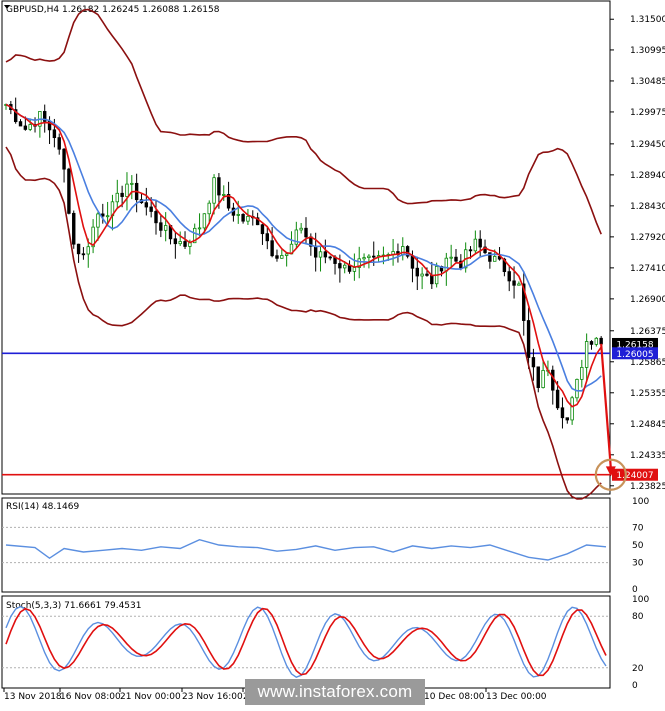 Image resolution: width=665 pixels, height=711 pixels. Describe the element at coordinates (647, 82) in the screenshot. I see `price-tick-label: 1.30485` at that location.